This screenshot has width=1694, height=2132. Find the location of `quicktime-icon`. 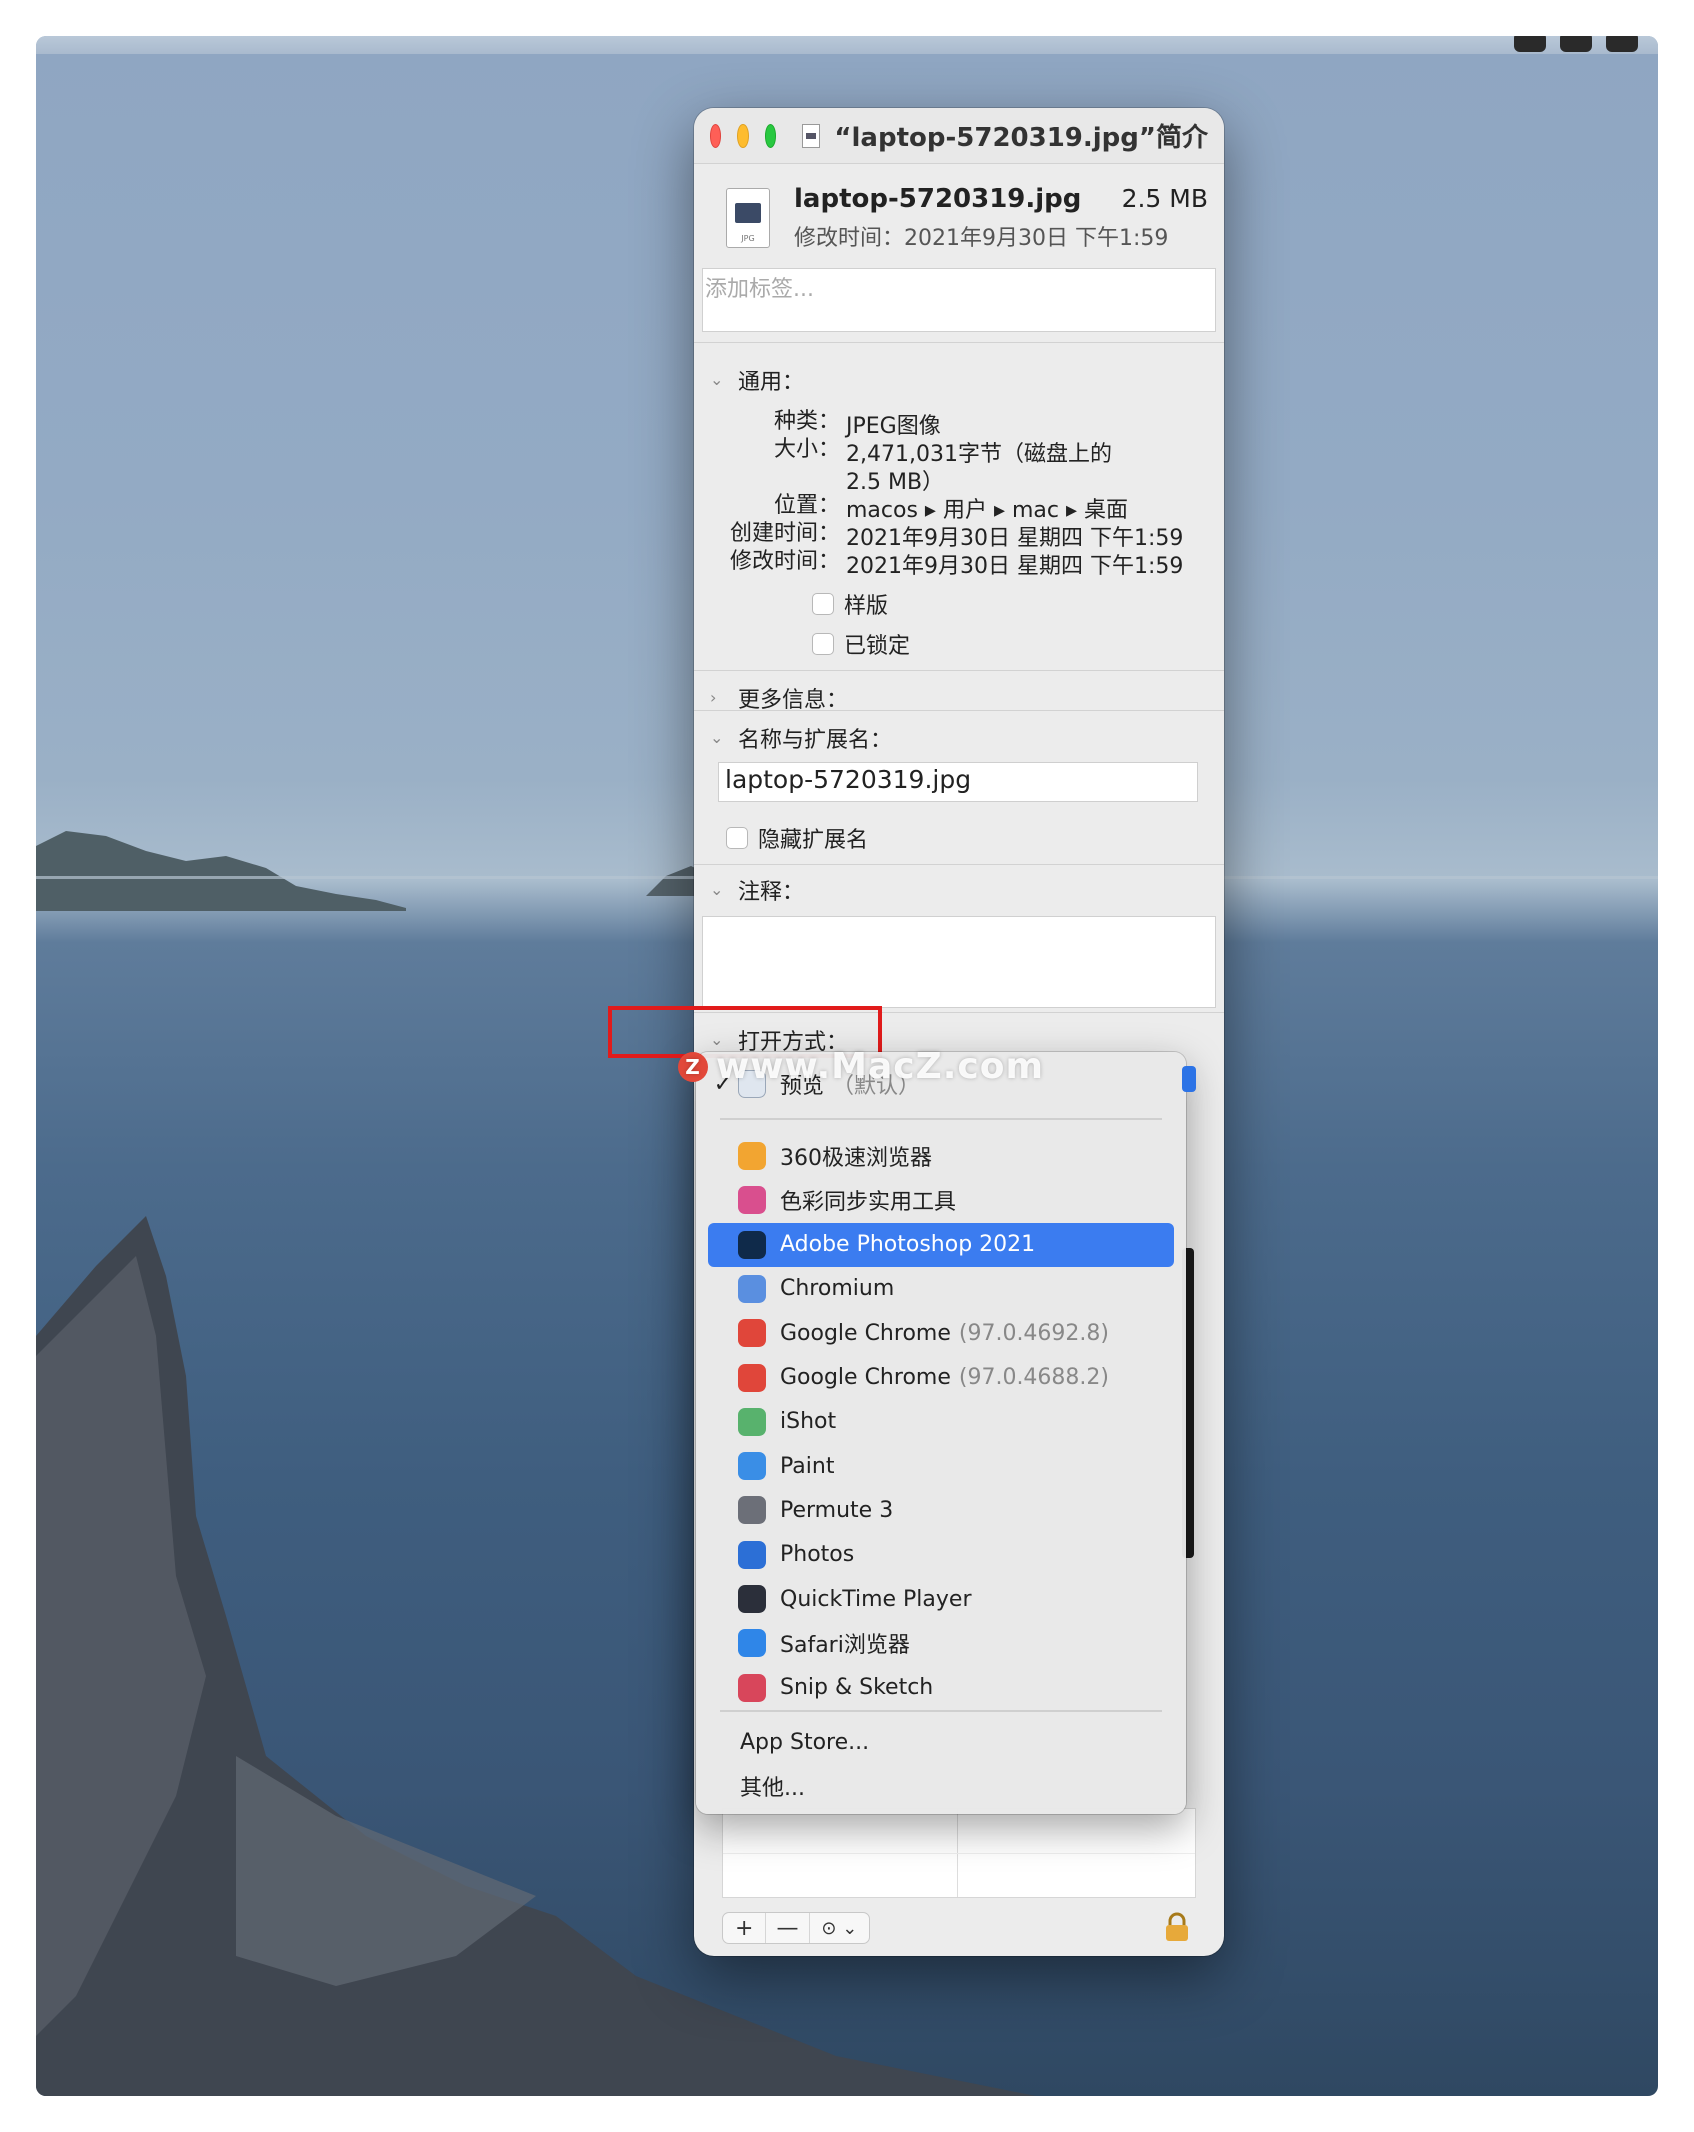

quicktime-icon is located at coordinates (752, 1599).